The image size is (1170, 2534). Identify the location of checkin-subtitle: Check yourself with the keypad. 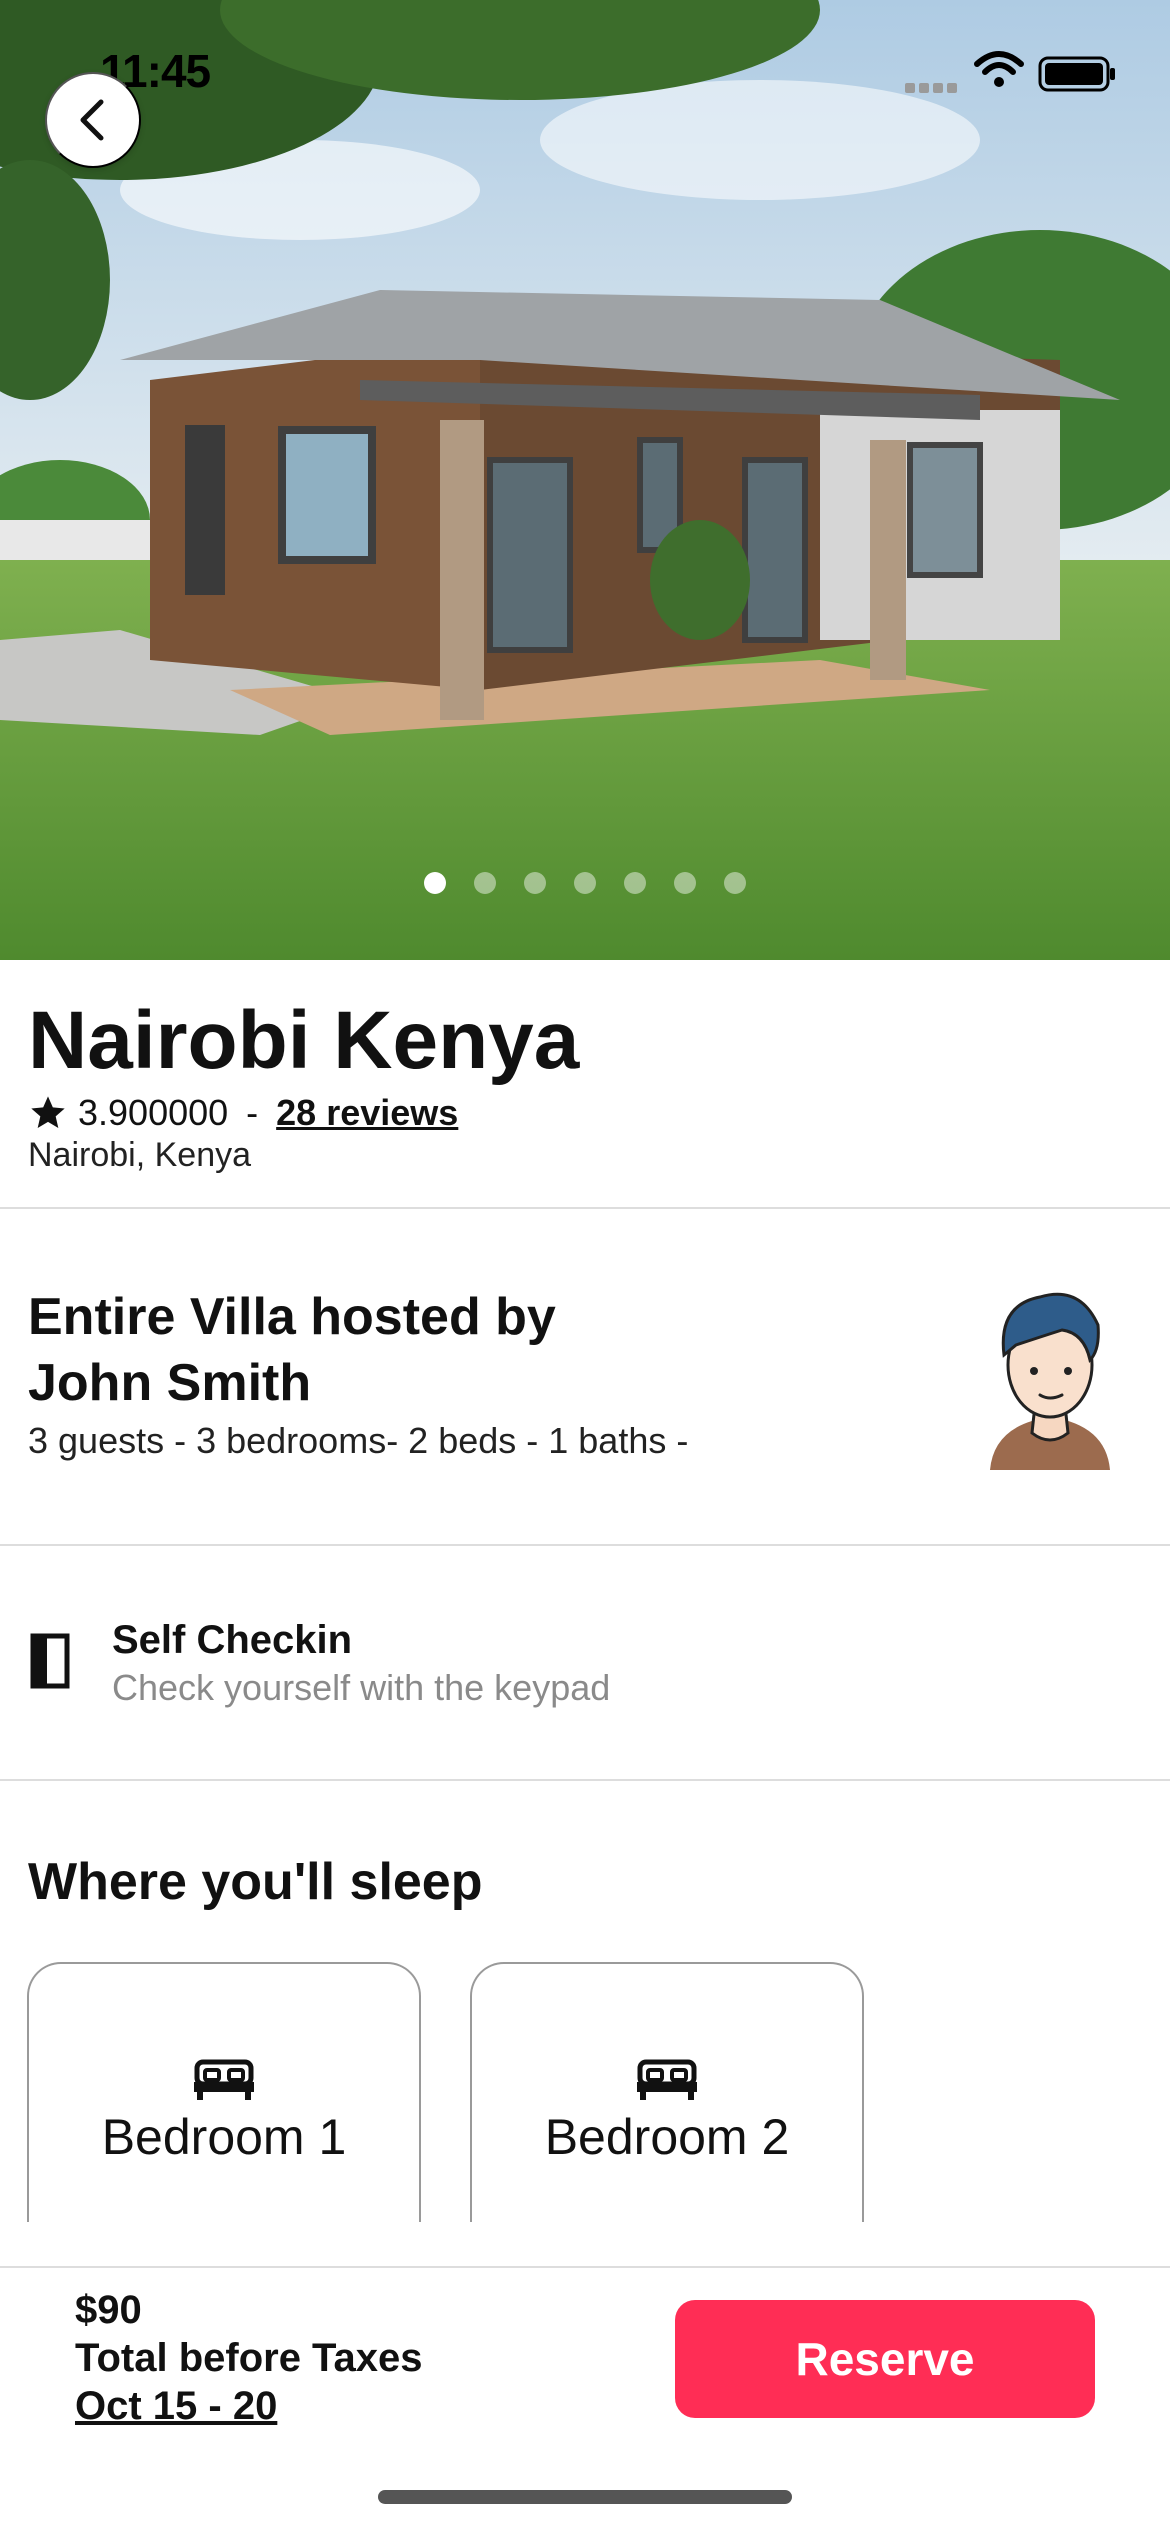
(361, 1687).